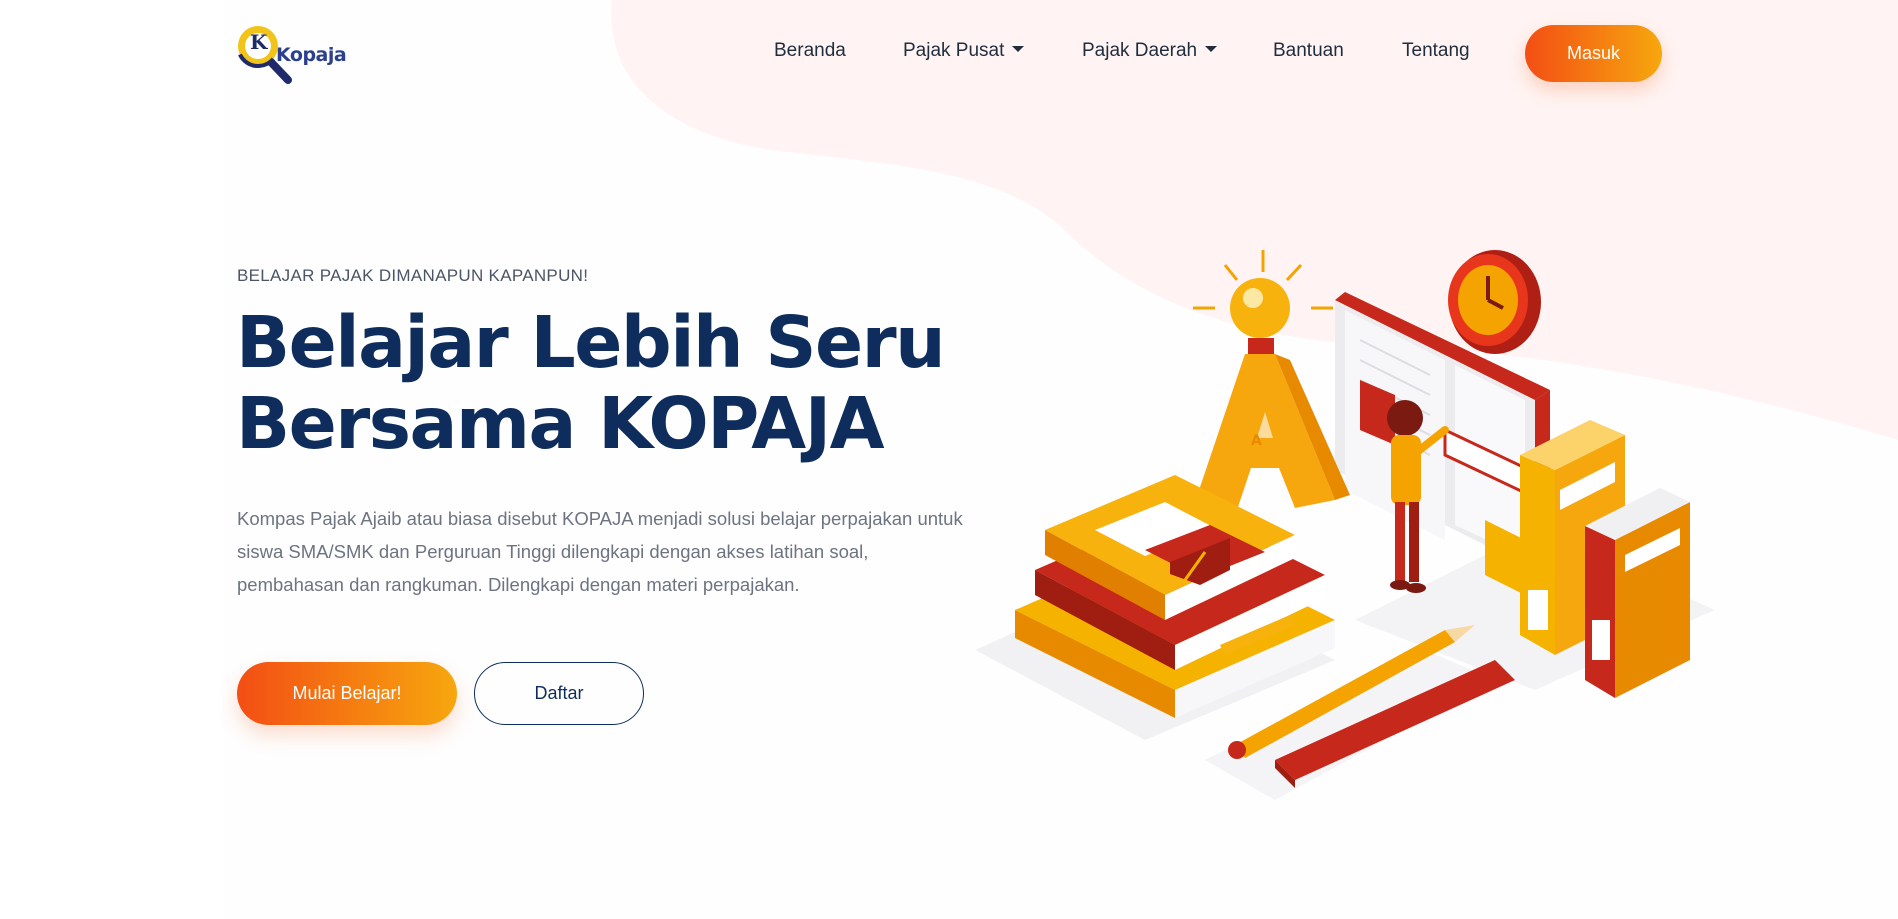 Image resolution: width=1898 pixels, height=919 pixels. I want to click on clock-graphic, so click(1494, 302).